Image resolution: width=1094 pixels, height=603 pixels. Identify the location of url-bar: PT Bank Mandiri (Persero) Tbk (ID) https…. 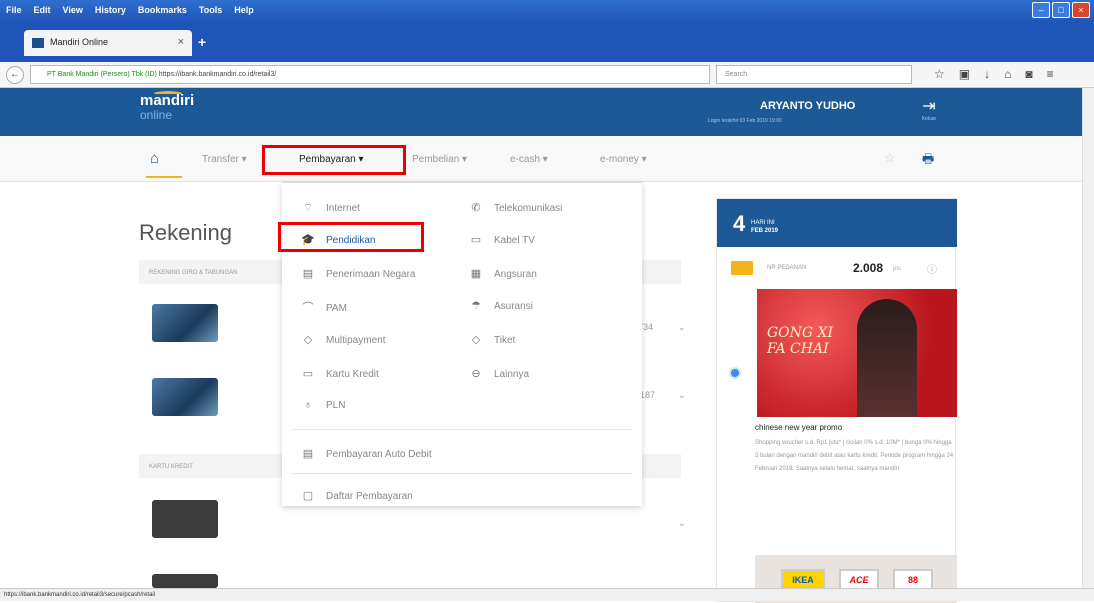
(370, 74).